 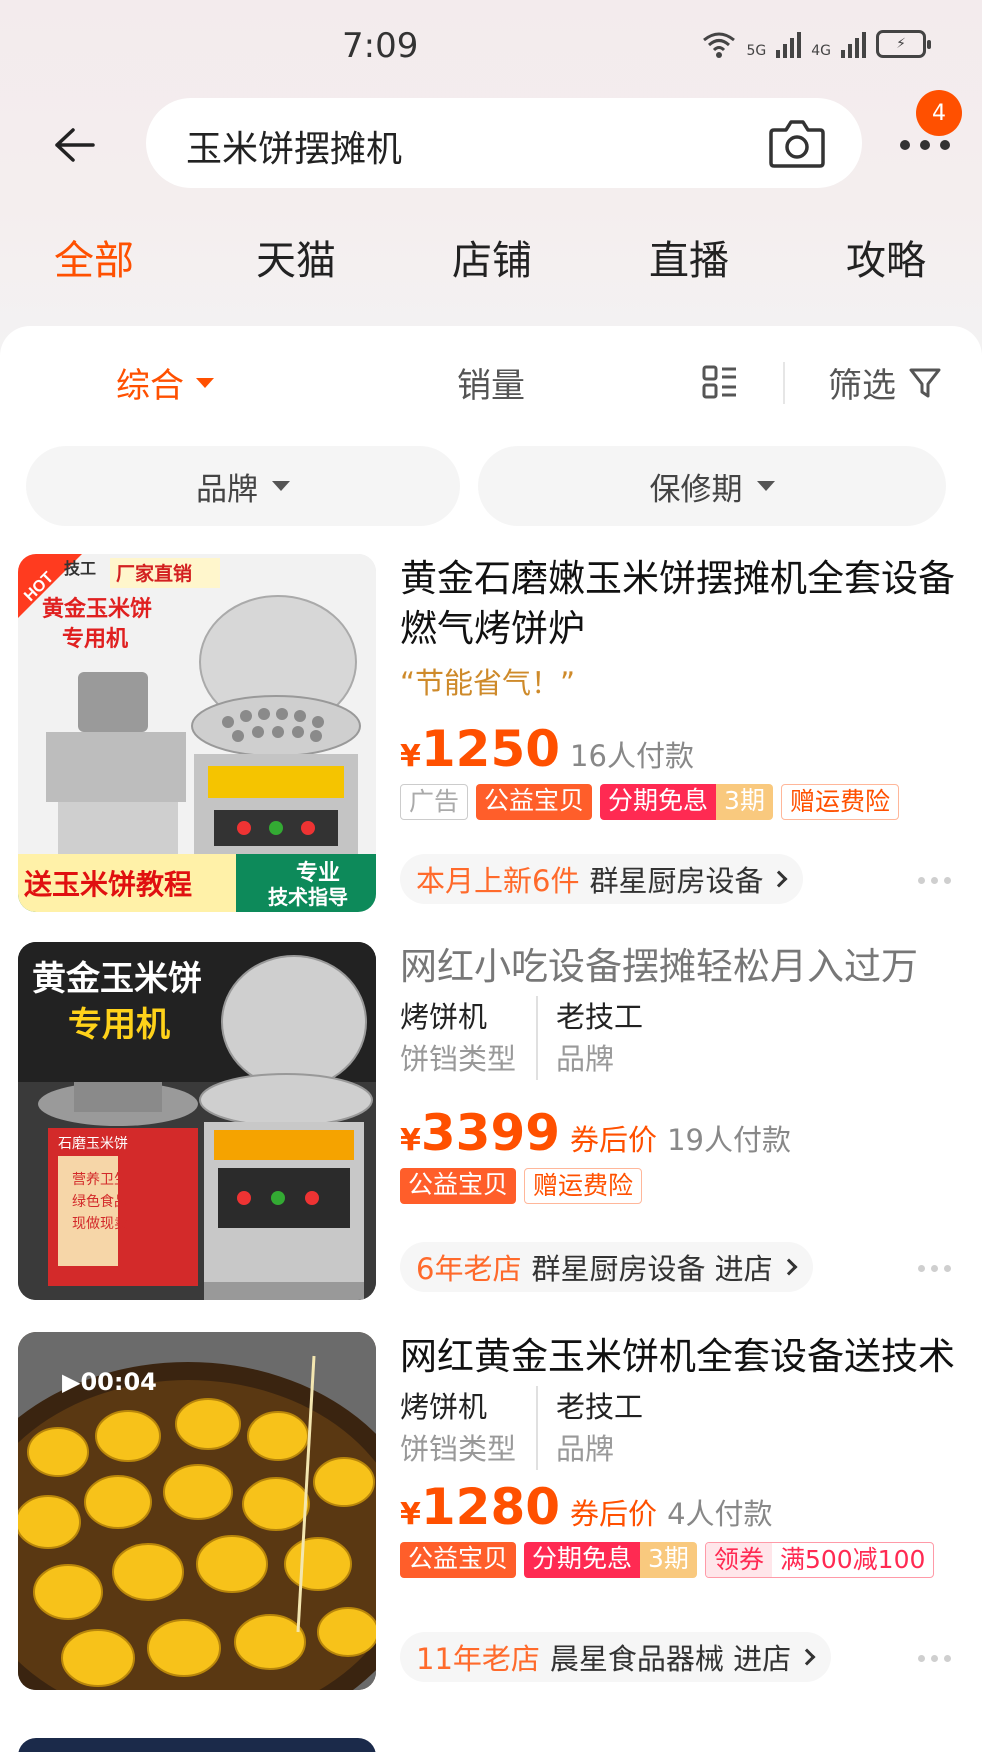 I want to click on shop-highlight: 6年老店, so click(x=469, y=1269).